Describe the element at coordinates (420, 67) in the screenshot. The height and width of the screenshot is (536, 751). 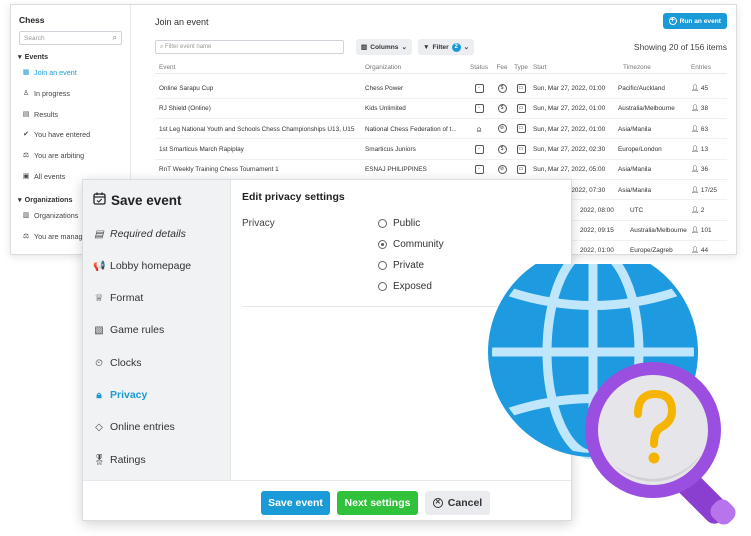
I see `col-organization: Organization` at that location.